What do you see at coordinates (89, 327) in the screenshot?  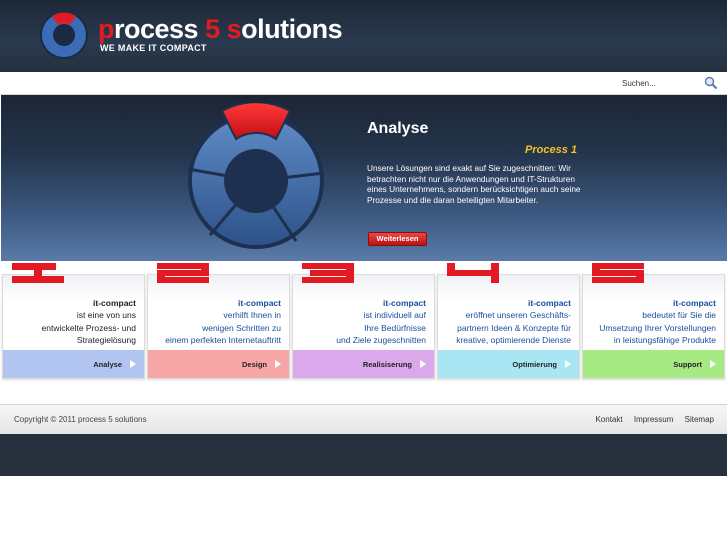 I see `step-line: entwickelte Prozess- und` at bounding box center [89, 327].